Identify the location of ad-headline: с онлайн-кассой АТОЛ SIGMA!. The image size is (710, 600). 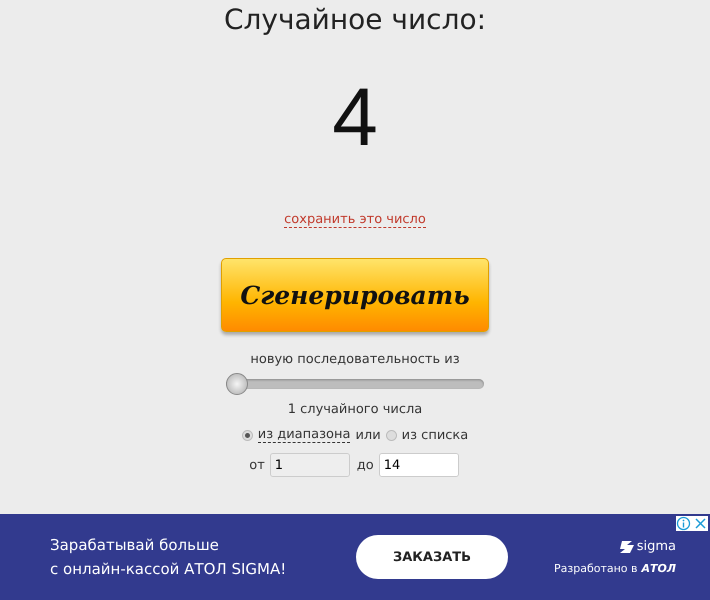
(169, 569).